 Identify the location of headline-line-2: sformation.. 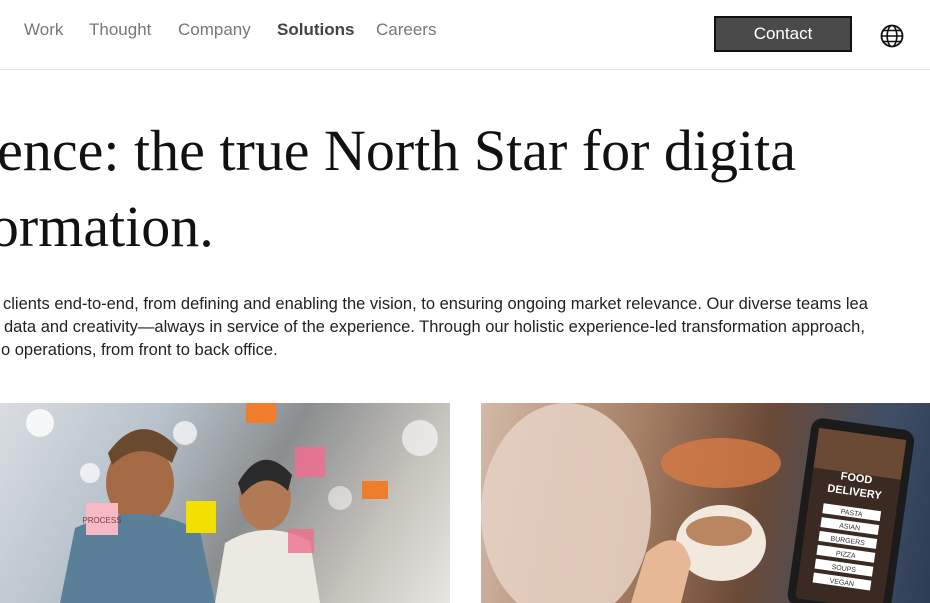
(107, 226).